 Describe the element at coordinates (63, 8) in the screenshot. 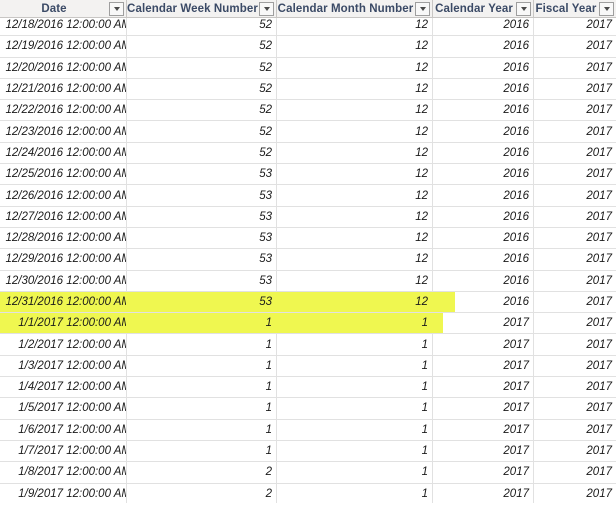

I see `column-header-date: Date` at that location.